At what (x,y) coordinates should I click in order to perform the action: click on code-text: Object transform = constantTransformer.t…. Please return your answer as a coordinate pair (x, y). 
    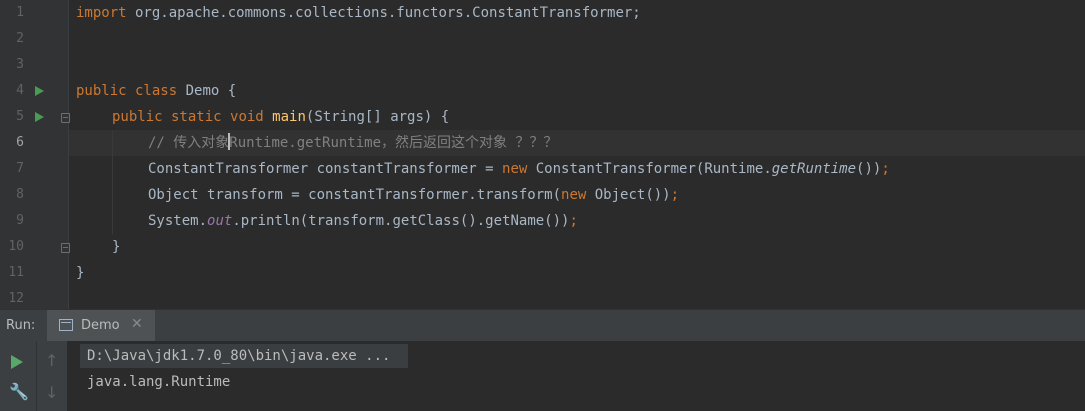
    Looking at the image, I should click on (355, 195).